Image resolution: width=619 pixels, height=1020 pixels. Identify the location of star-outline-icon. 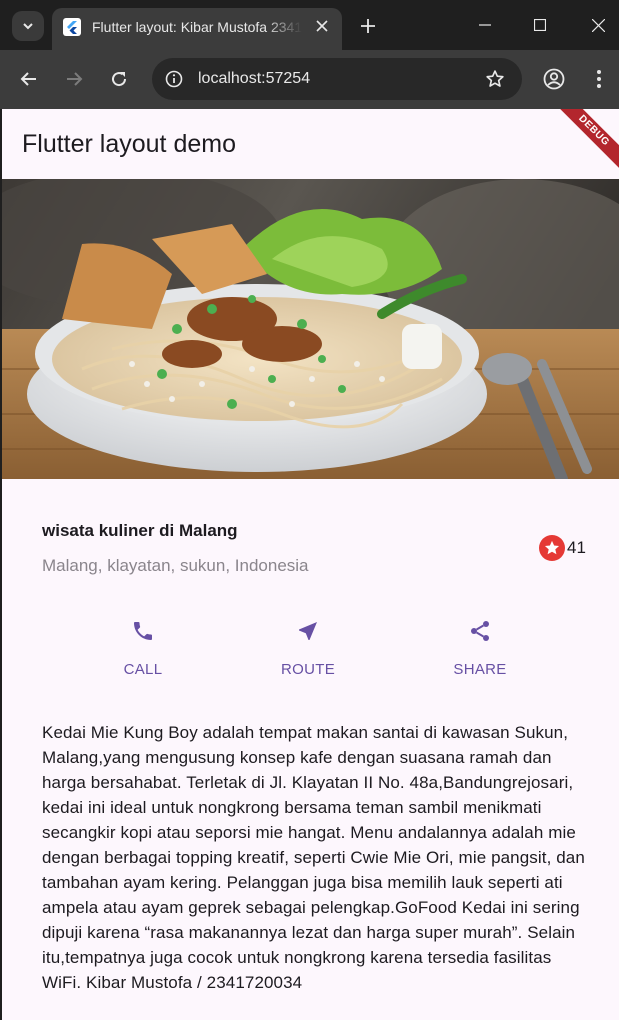
(495, 78).